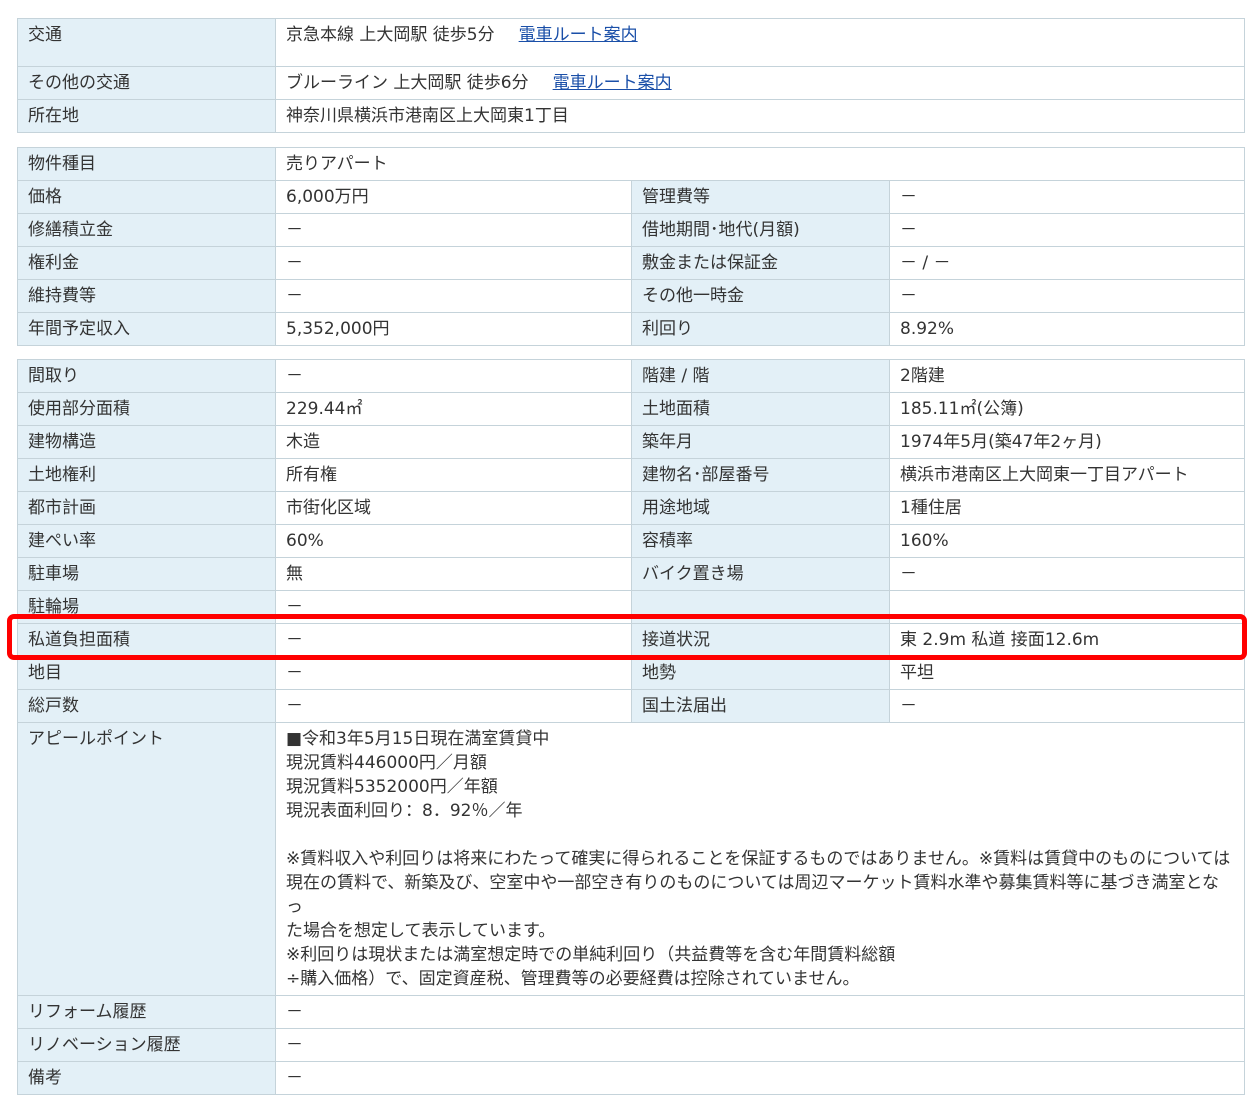 This screenshot has height=1095, width=1253. What do you see at coordinates (760, 409) in the screenshot?
I see `land-area-label: 土地面積` at bounding box center [760, 409].